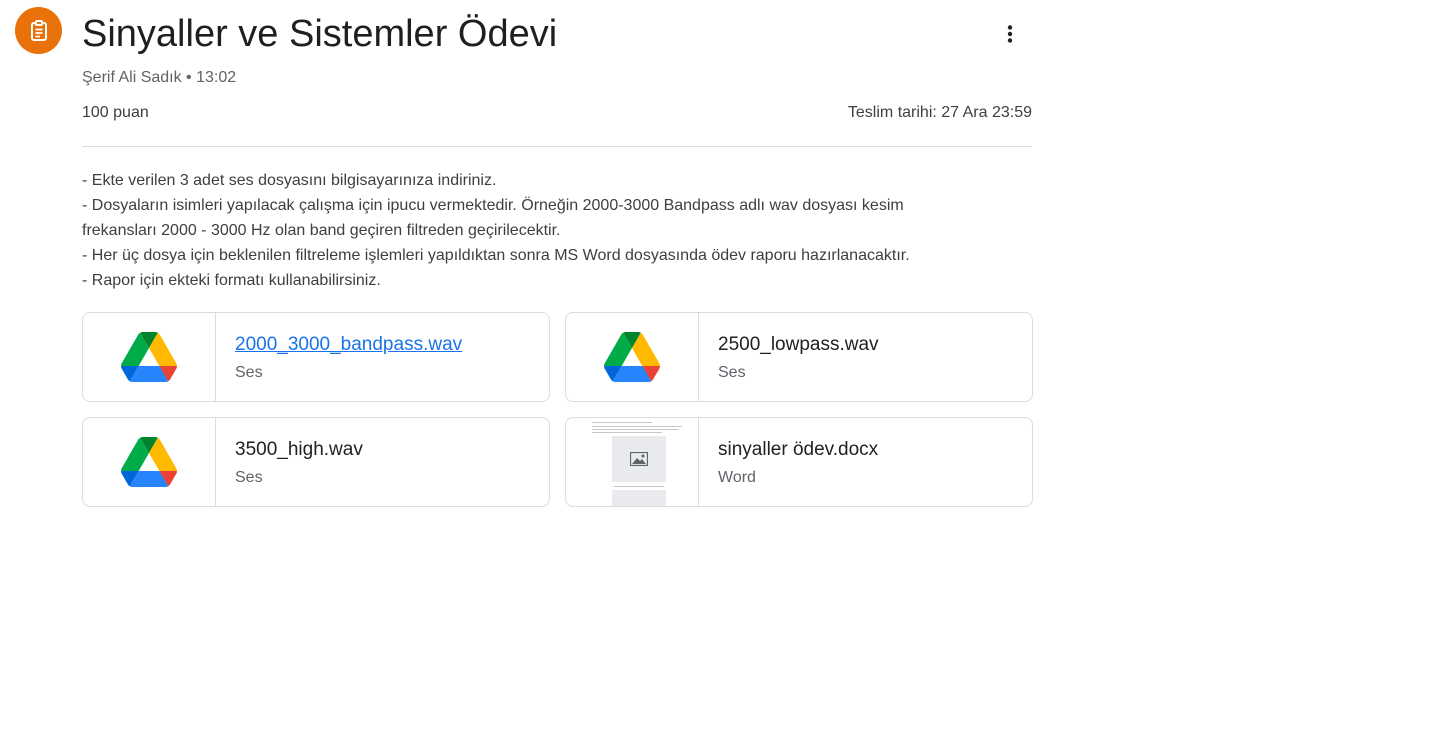  What do you see at coordinates (320, 34) in the screenshot?
I see `assignment-title: Sinyaller ve Sistemler Ödevi` at bounding box center [320, 34].